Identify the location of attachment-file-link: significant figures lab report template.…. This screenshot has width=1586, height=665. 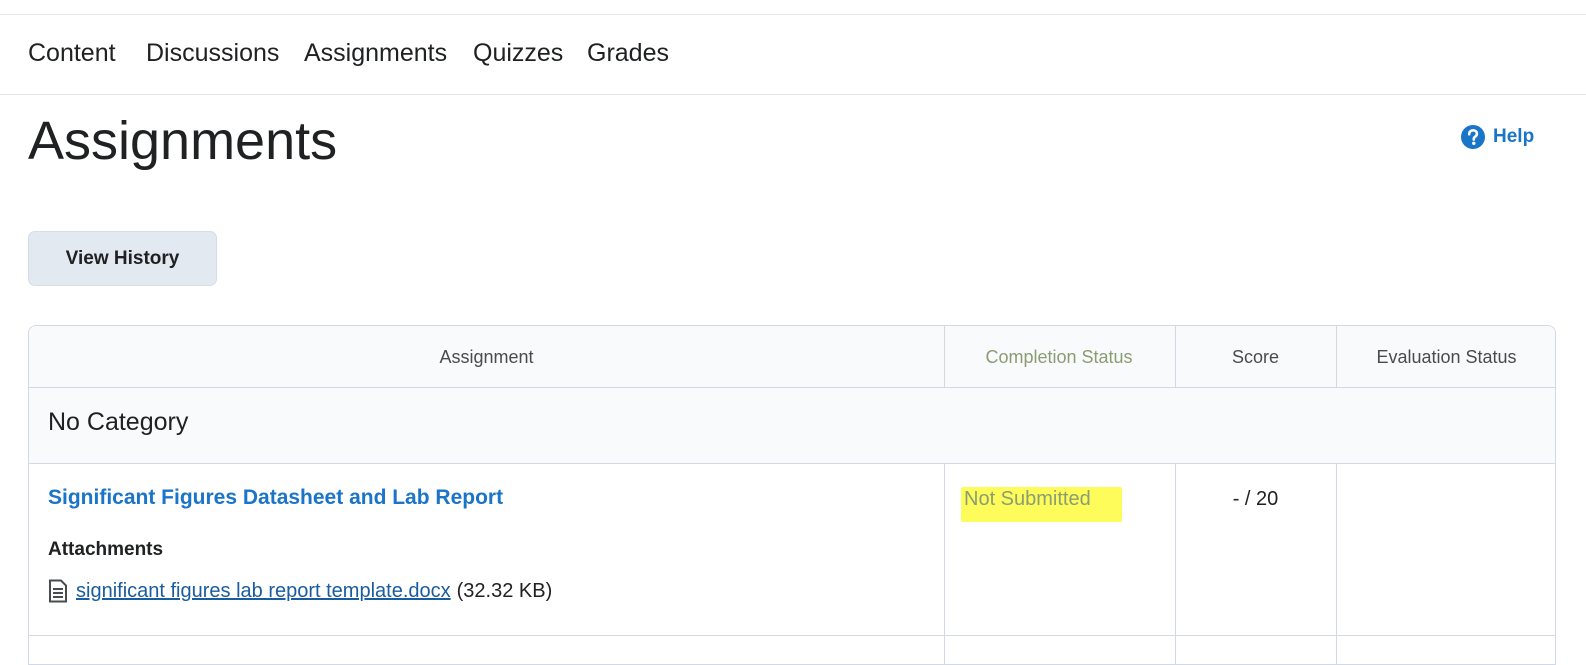
(263, 591).